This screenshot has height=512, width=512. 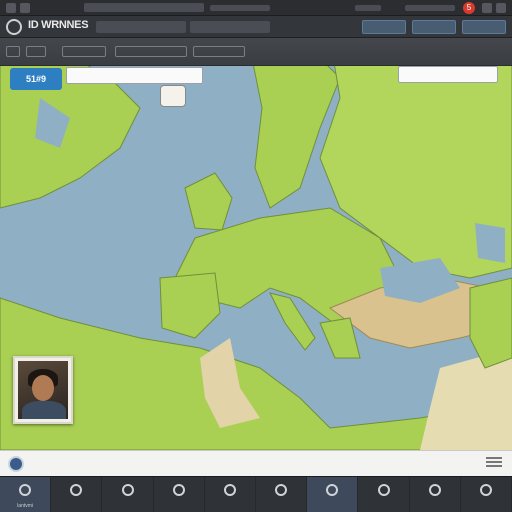 I want to click on app-logo-icon, so click(x=14, y=27).